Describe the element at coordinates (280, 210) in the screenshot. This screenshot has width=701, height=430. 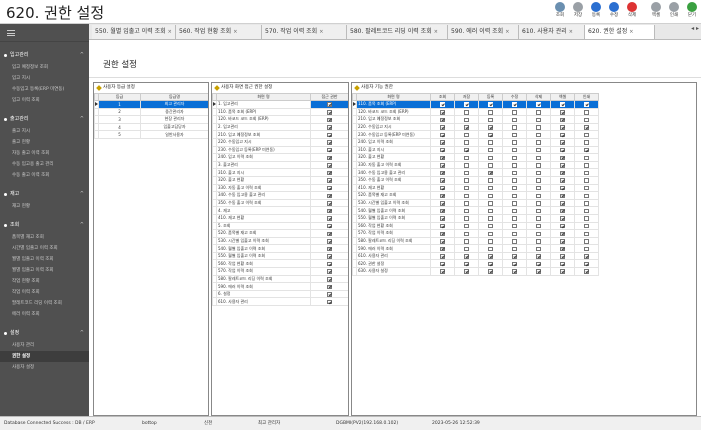
I see `table-row: 4. 재고` at that location.